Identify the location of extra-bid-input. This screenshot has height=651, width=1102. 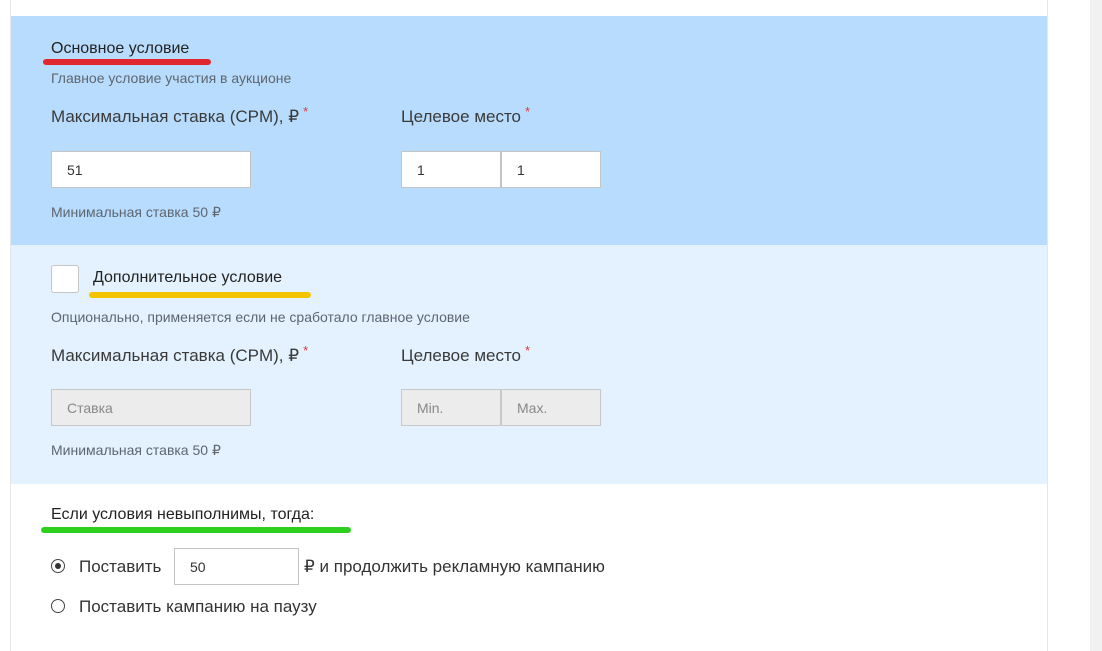
(151, 407).